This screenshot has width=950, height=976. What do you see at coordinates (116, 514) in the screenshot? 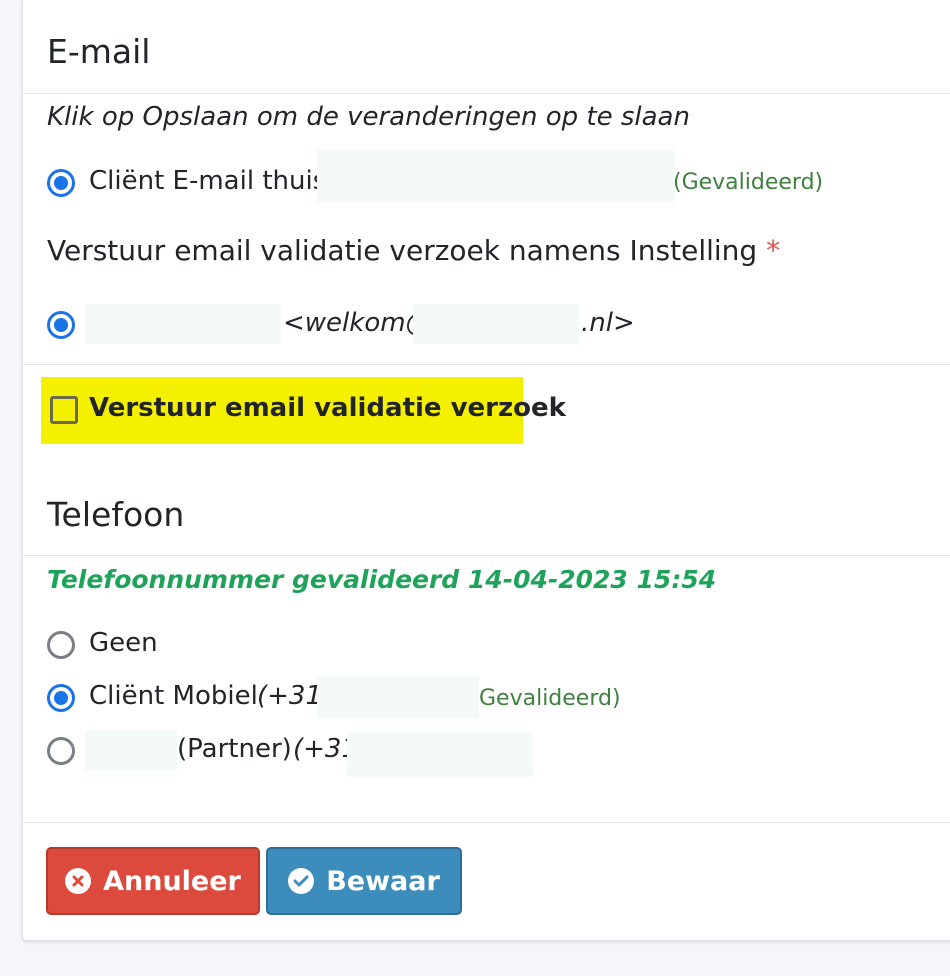
I see `phone-section-title: Telefoon` at bounding box center [116, 514].